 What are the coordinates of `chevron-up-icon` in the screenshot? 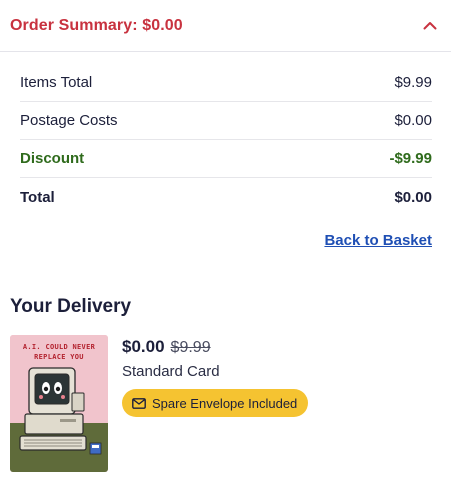 It's located at (430, 26).